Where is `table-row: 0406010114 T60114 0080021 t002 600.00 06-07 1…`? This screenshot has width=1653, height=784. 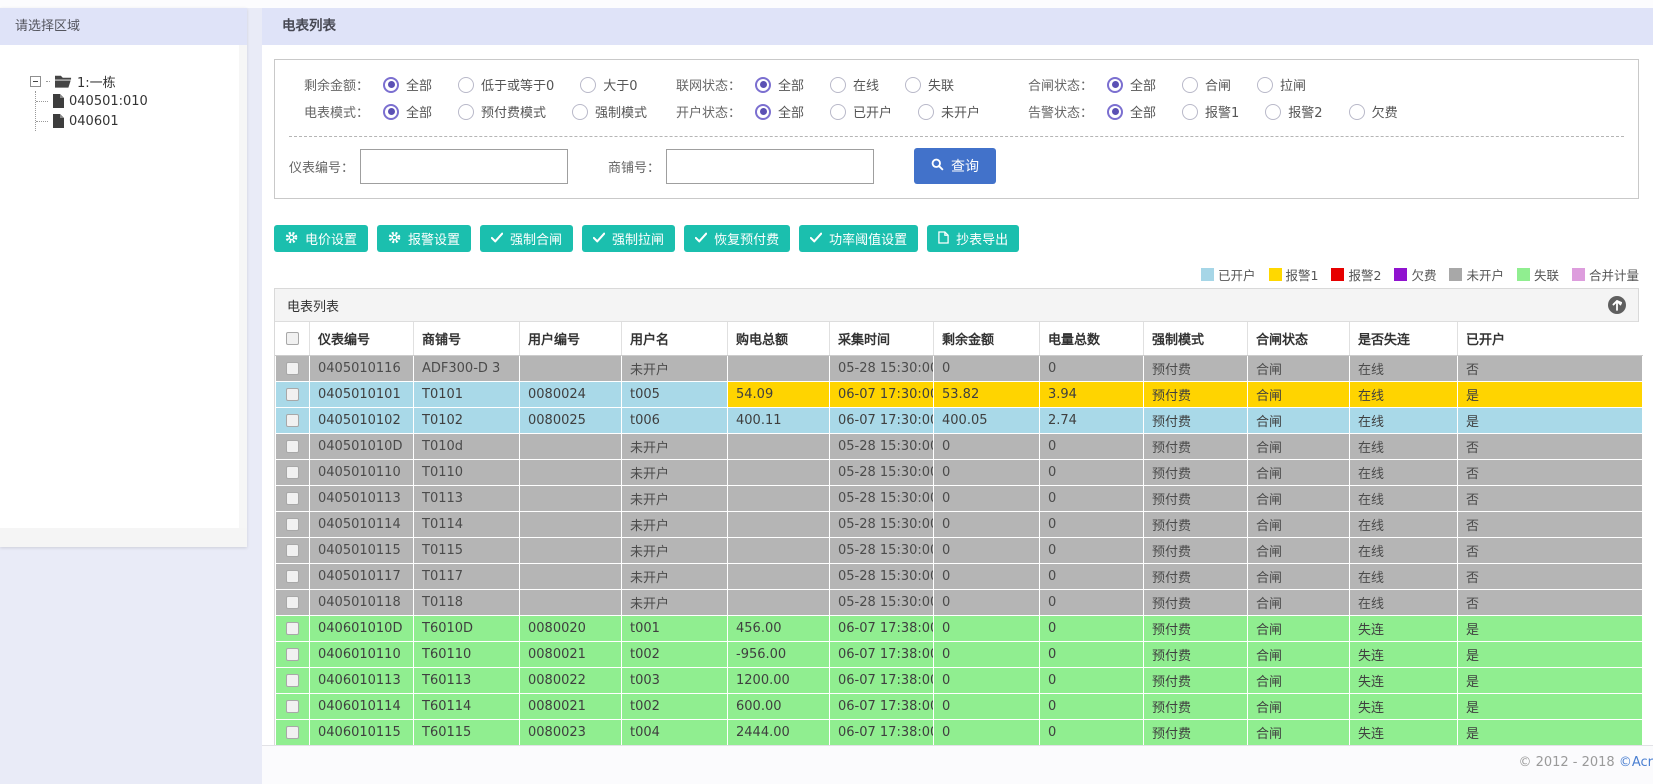 table-row: 0406010114 T60114 0080021 t002 600.00 06-07 1… is located at coordinates (959, 706).